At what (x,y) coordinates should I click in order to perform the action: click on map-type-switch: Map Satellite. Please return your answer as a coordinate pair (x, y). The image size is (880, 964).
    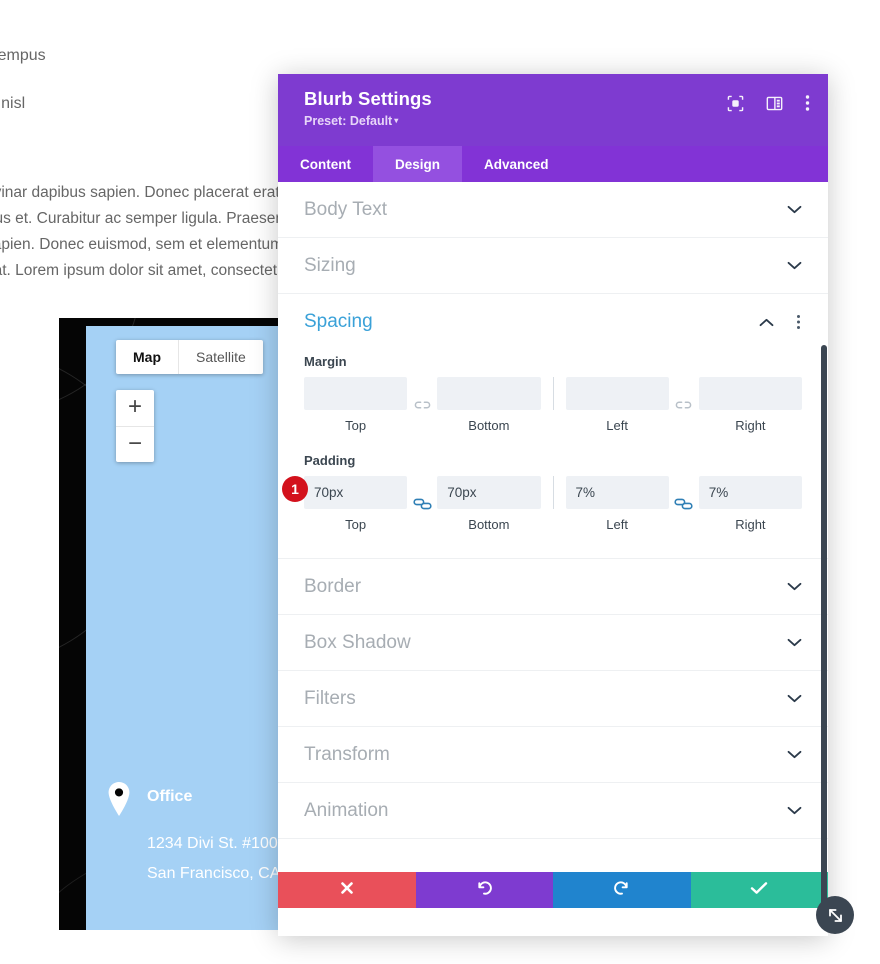
    Looking at the image, I should click on (189, 357).